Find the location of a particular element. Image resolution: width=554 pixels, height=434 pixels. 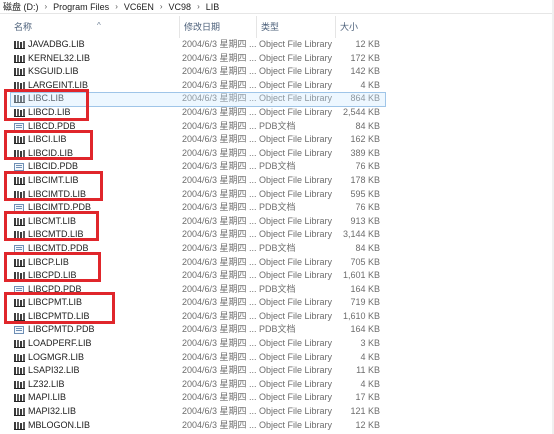

file-name: KSGUID.LIB is located at coordinates (53, 71).